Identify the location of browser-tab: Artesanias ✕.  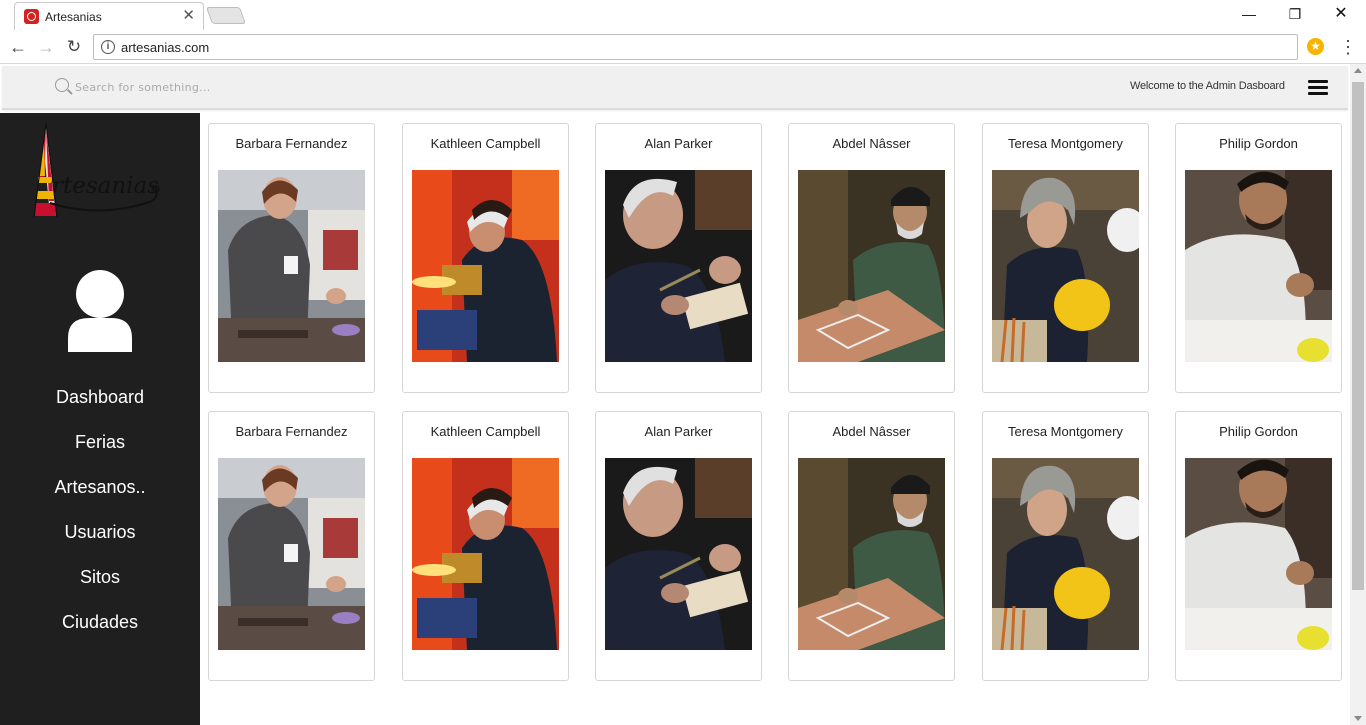
(109, 16).